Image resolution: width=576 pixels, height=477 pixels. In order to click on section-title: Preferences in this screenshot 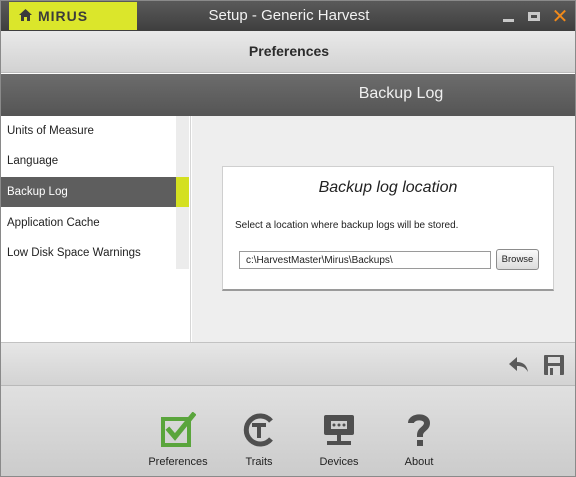, I will do `click(289, 51)`.